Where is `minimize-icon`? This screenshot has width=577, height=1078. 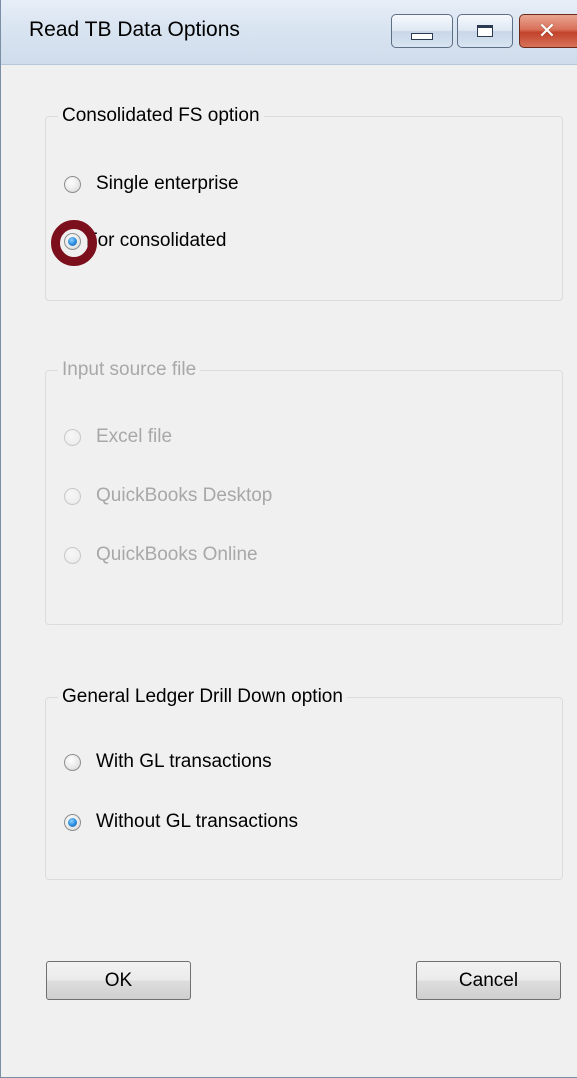 minimize-icon is located at coordinates (422, 36).